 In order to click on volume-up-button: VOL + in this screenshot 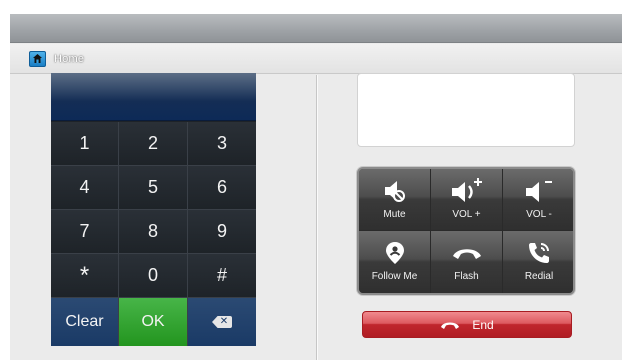, I will do `click(467, 200)`.